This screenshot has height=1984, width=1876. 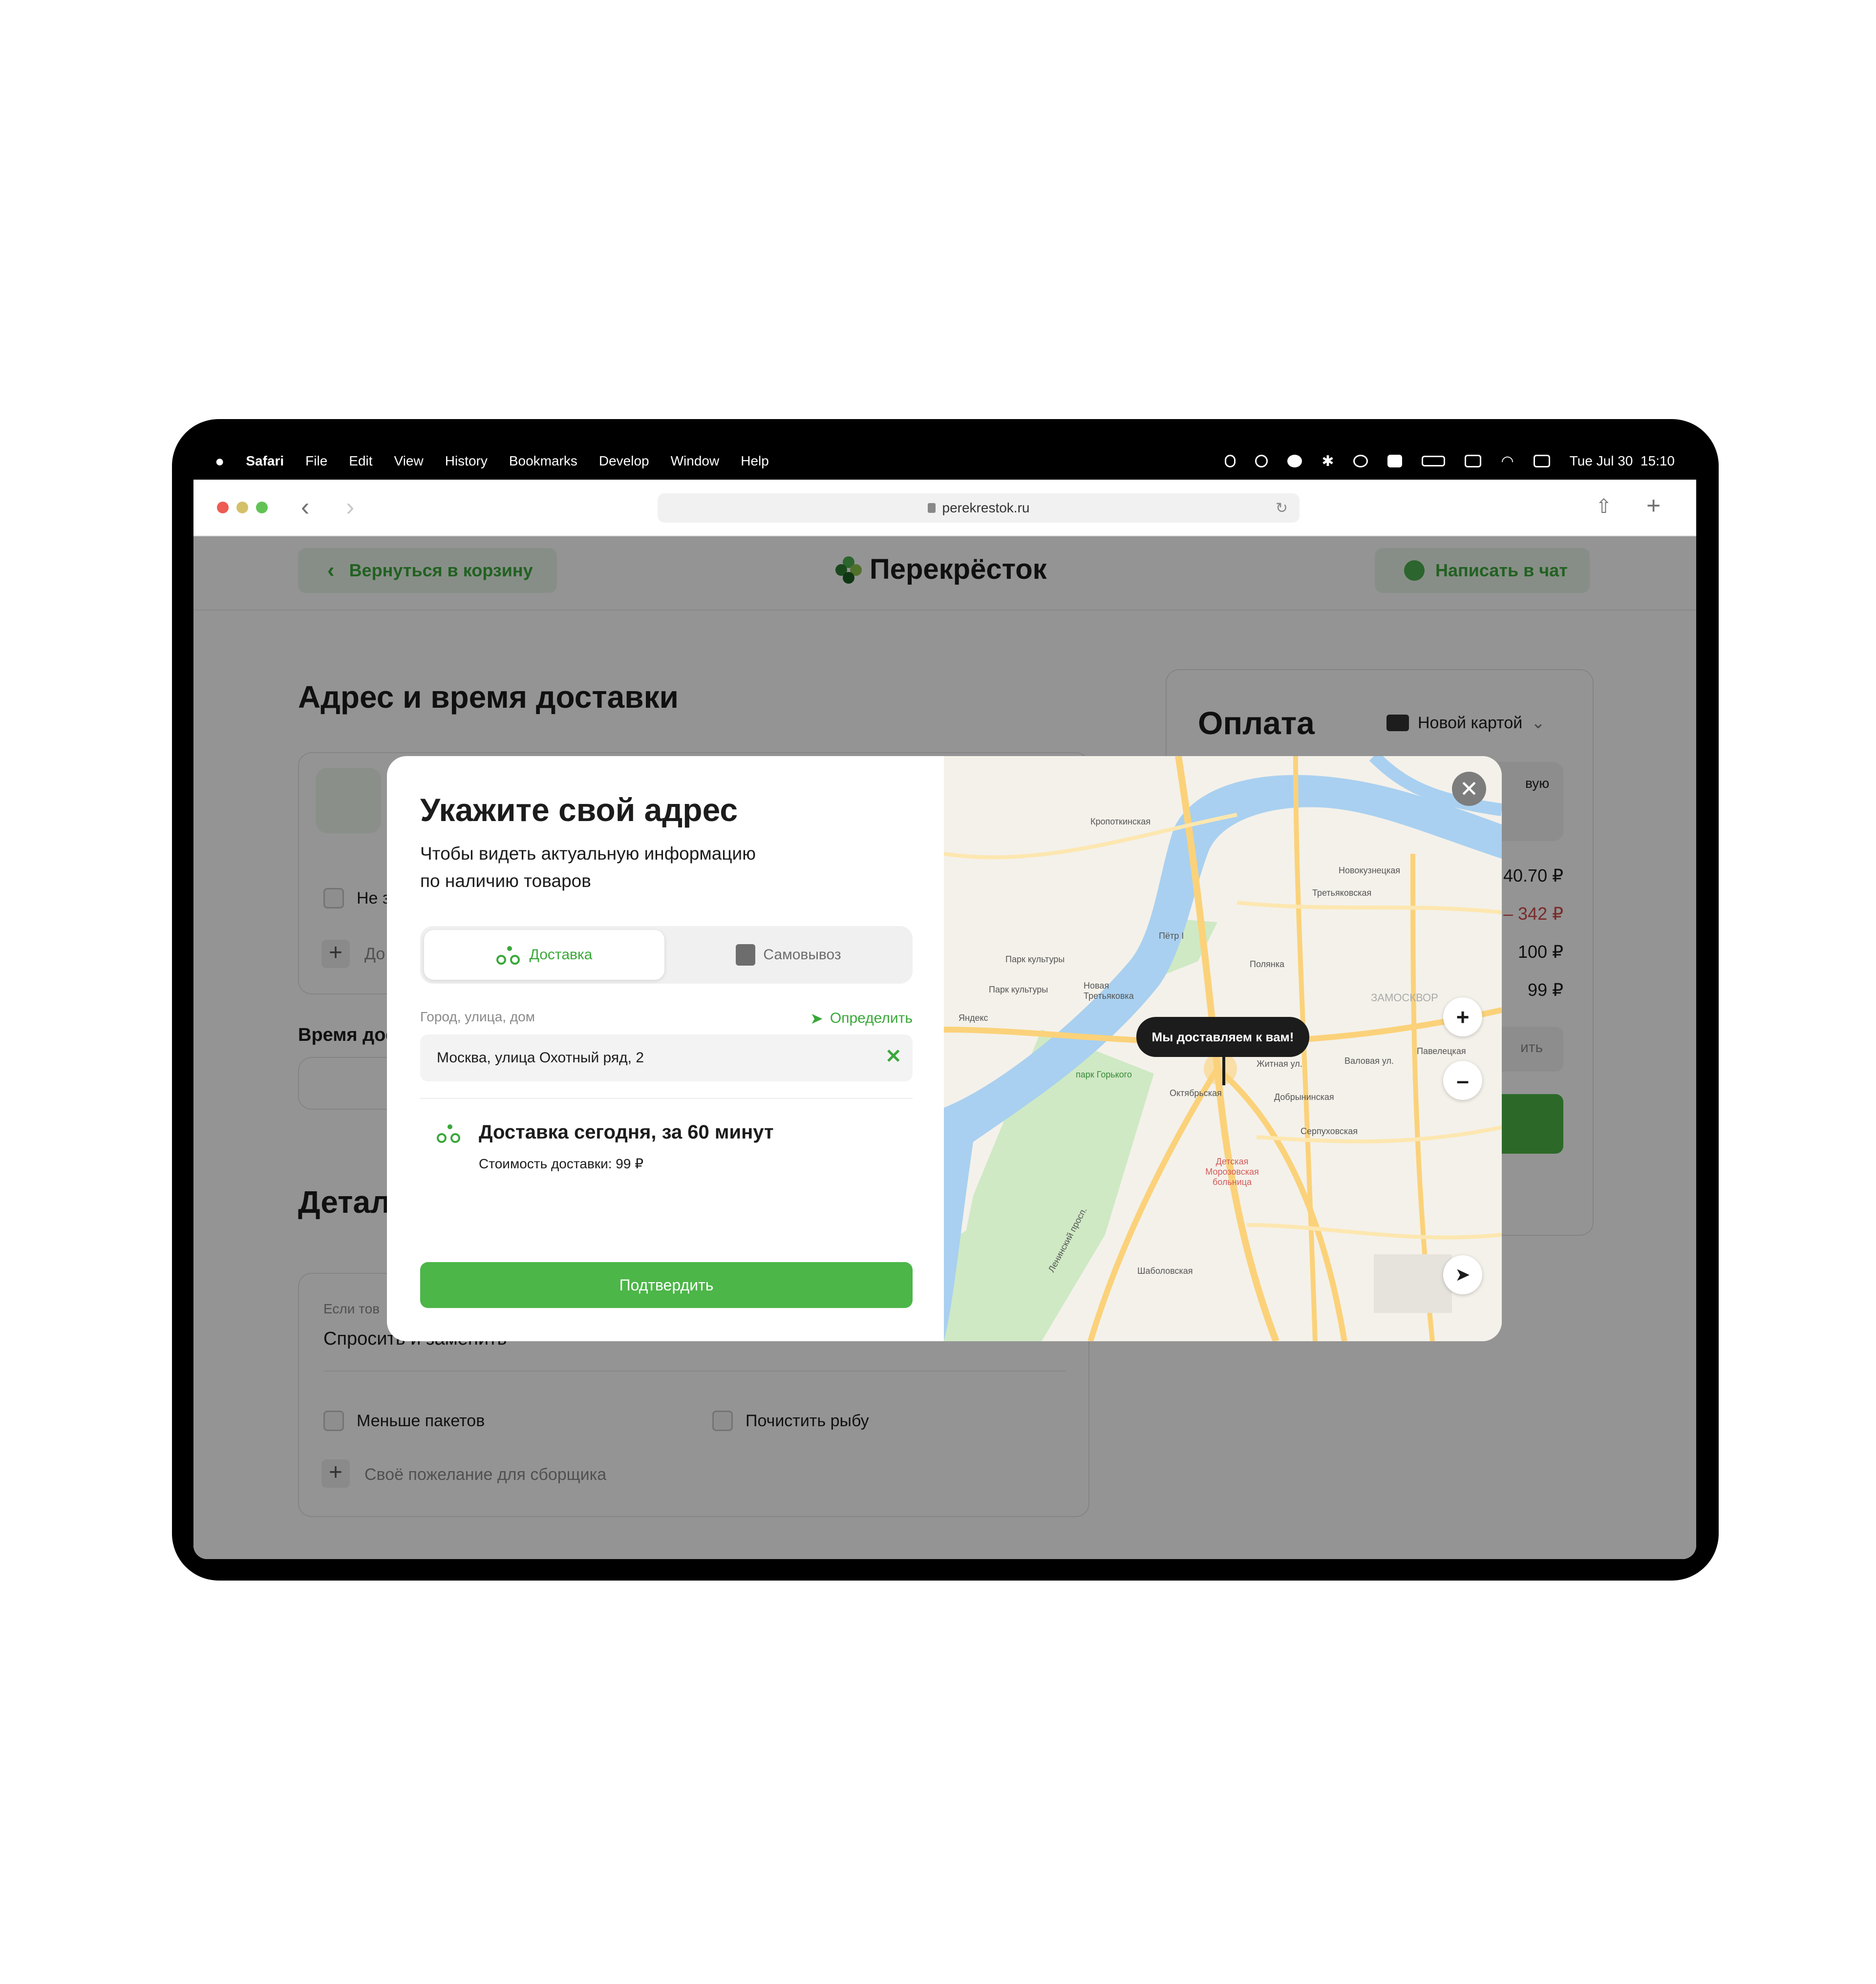 What do you see at coordinates (467, 461) in the screenshot?
I see `menu-history: History` at bounding box center [467, 461].